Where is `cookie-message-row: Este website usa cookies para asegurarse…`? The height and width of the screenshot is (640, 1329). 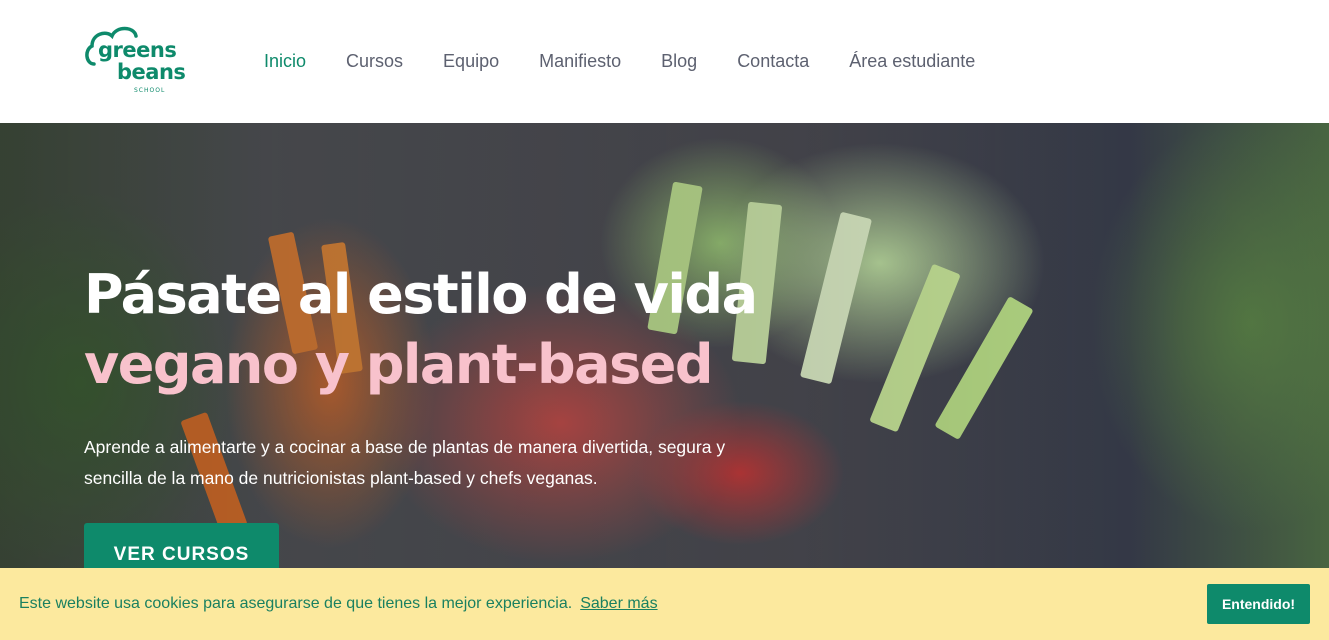 cookie-message-row: Este website usa cookies para asegurarse… is located at coordinates (338, 604).